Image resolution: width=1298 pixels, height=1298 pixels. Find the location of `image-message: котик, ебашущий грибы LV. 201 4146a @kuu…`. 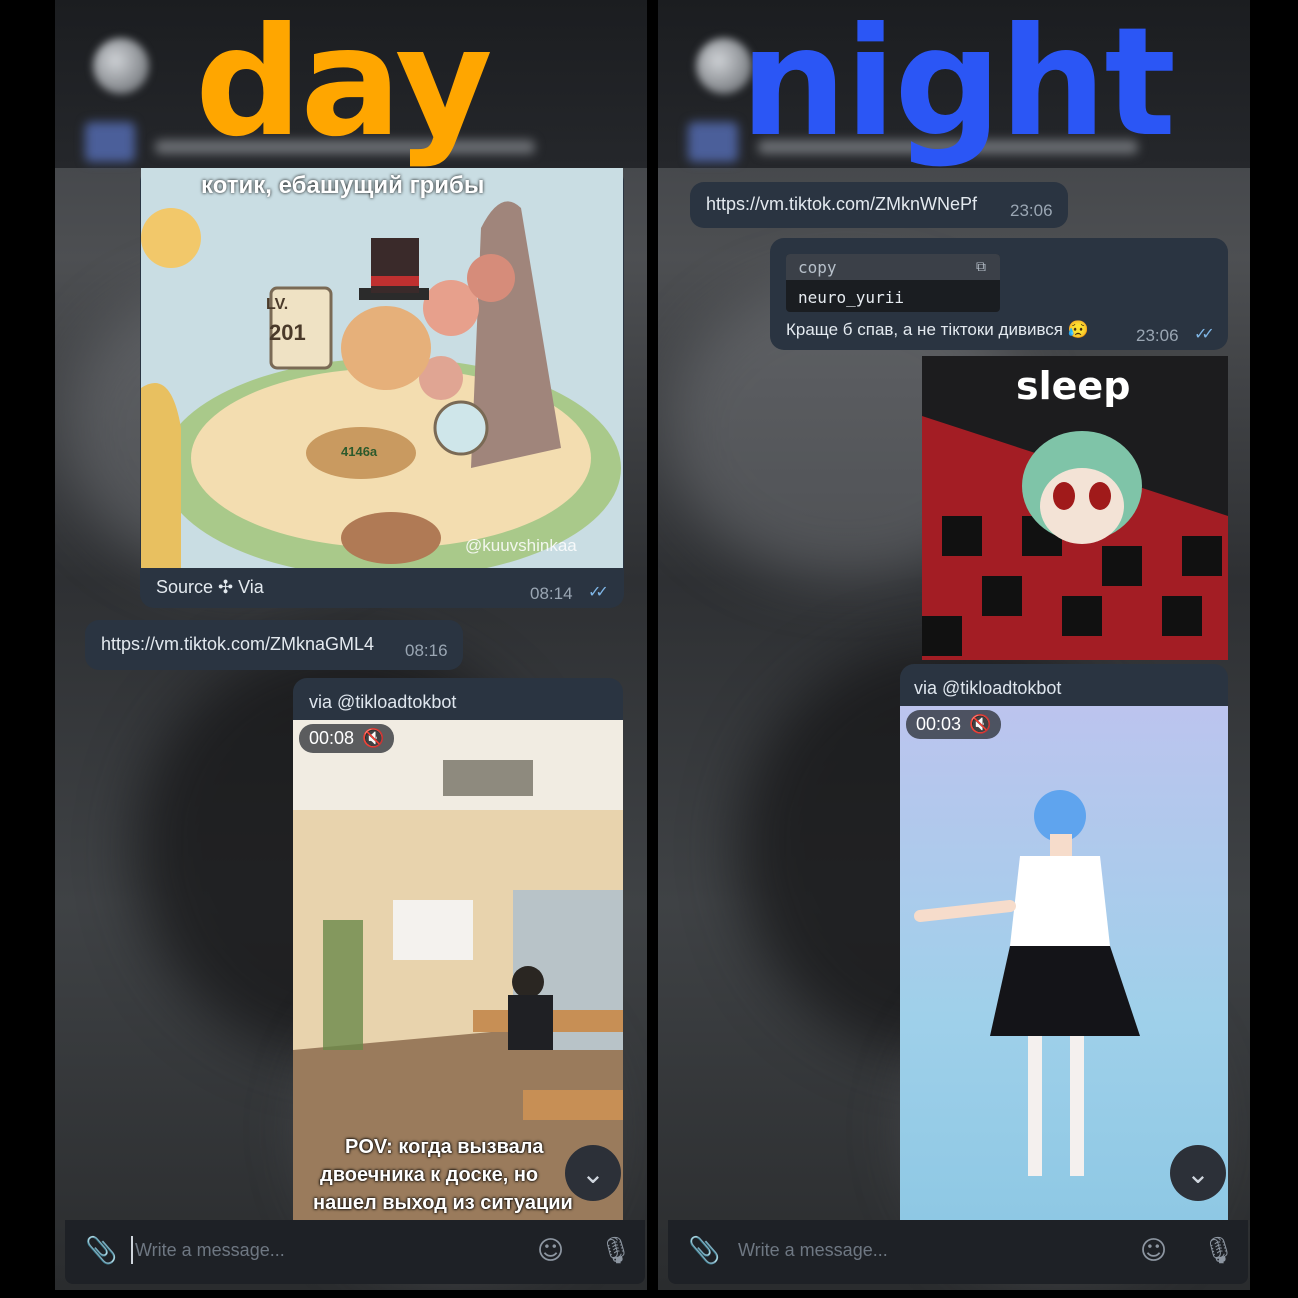

image-message: котик, ебашущий грибы LV. 201 4146a @kuu… is located at coordinates (382, 388).